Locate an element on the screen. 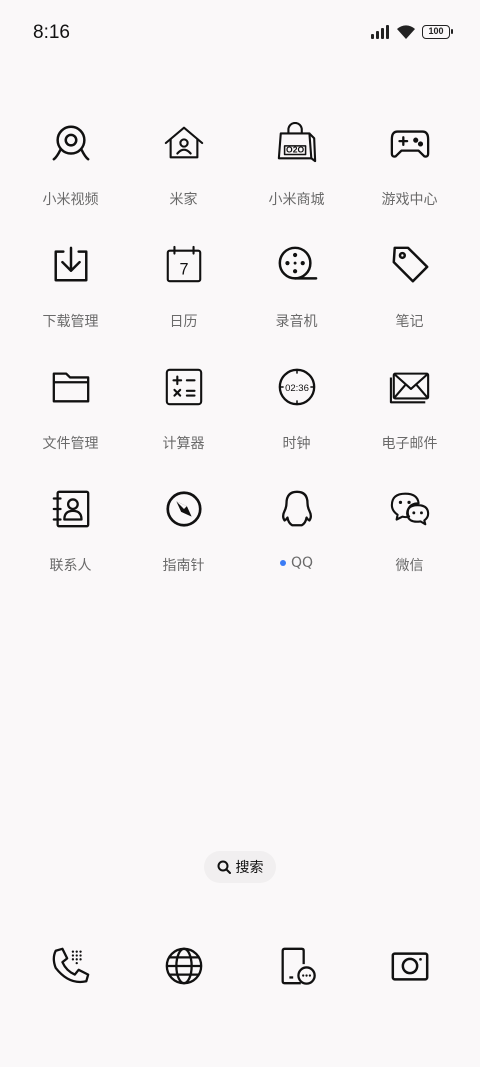 The height and width of the screenshot is (1067, 480). app-game-center: 游戏中心 is located at coordinates (409, 165).